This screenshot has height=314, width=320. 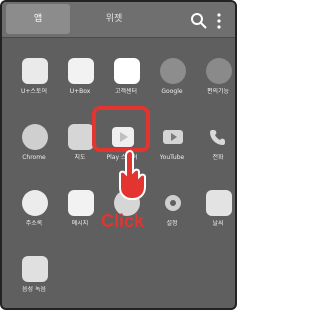 I want to click on youtube-icon, so click(x=173, y=137).